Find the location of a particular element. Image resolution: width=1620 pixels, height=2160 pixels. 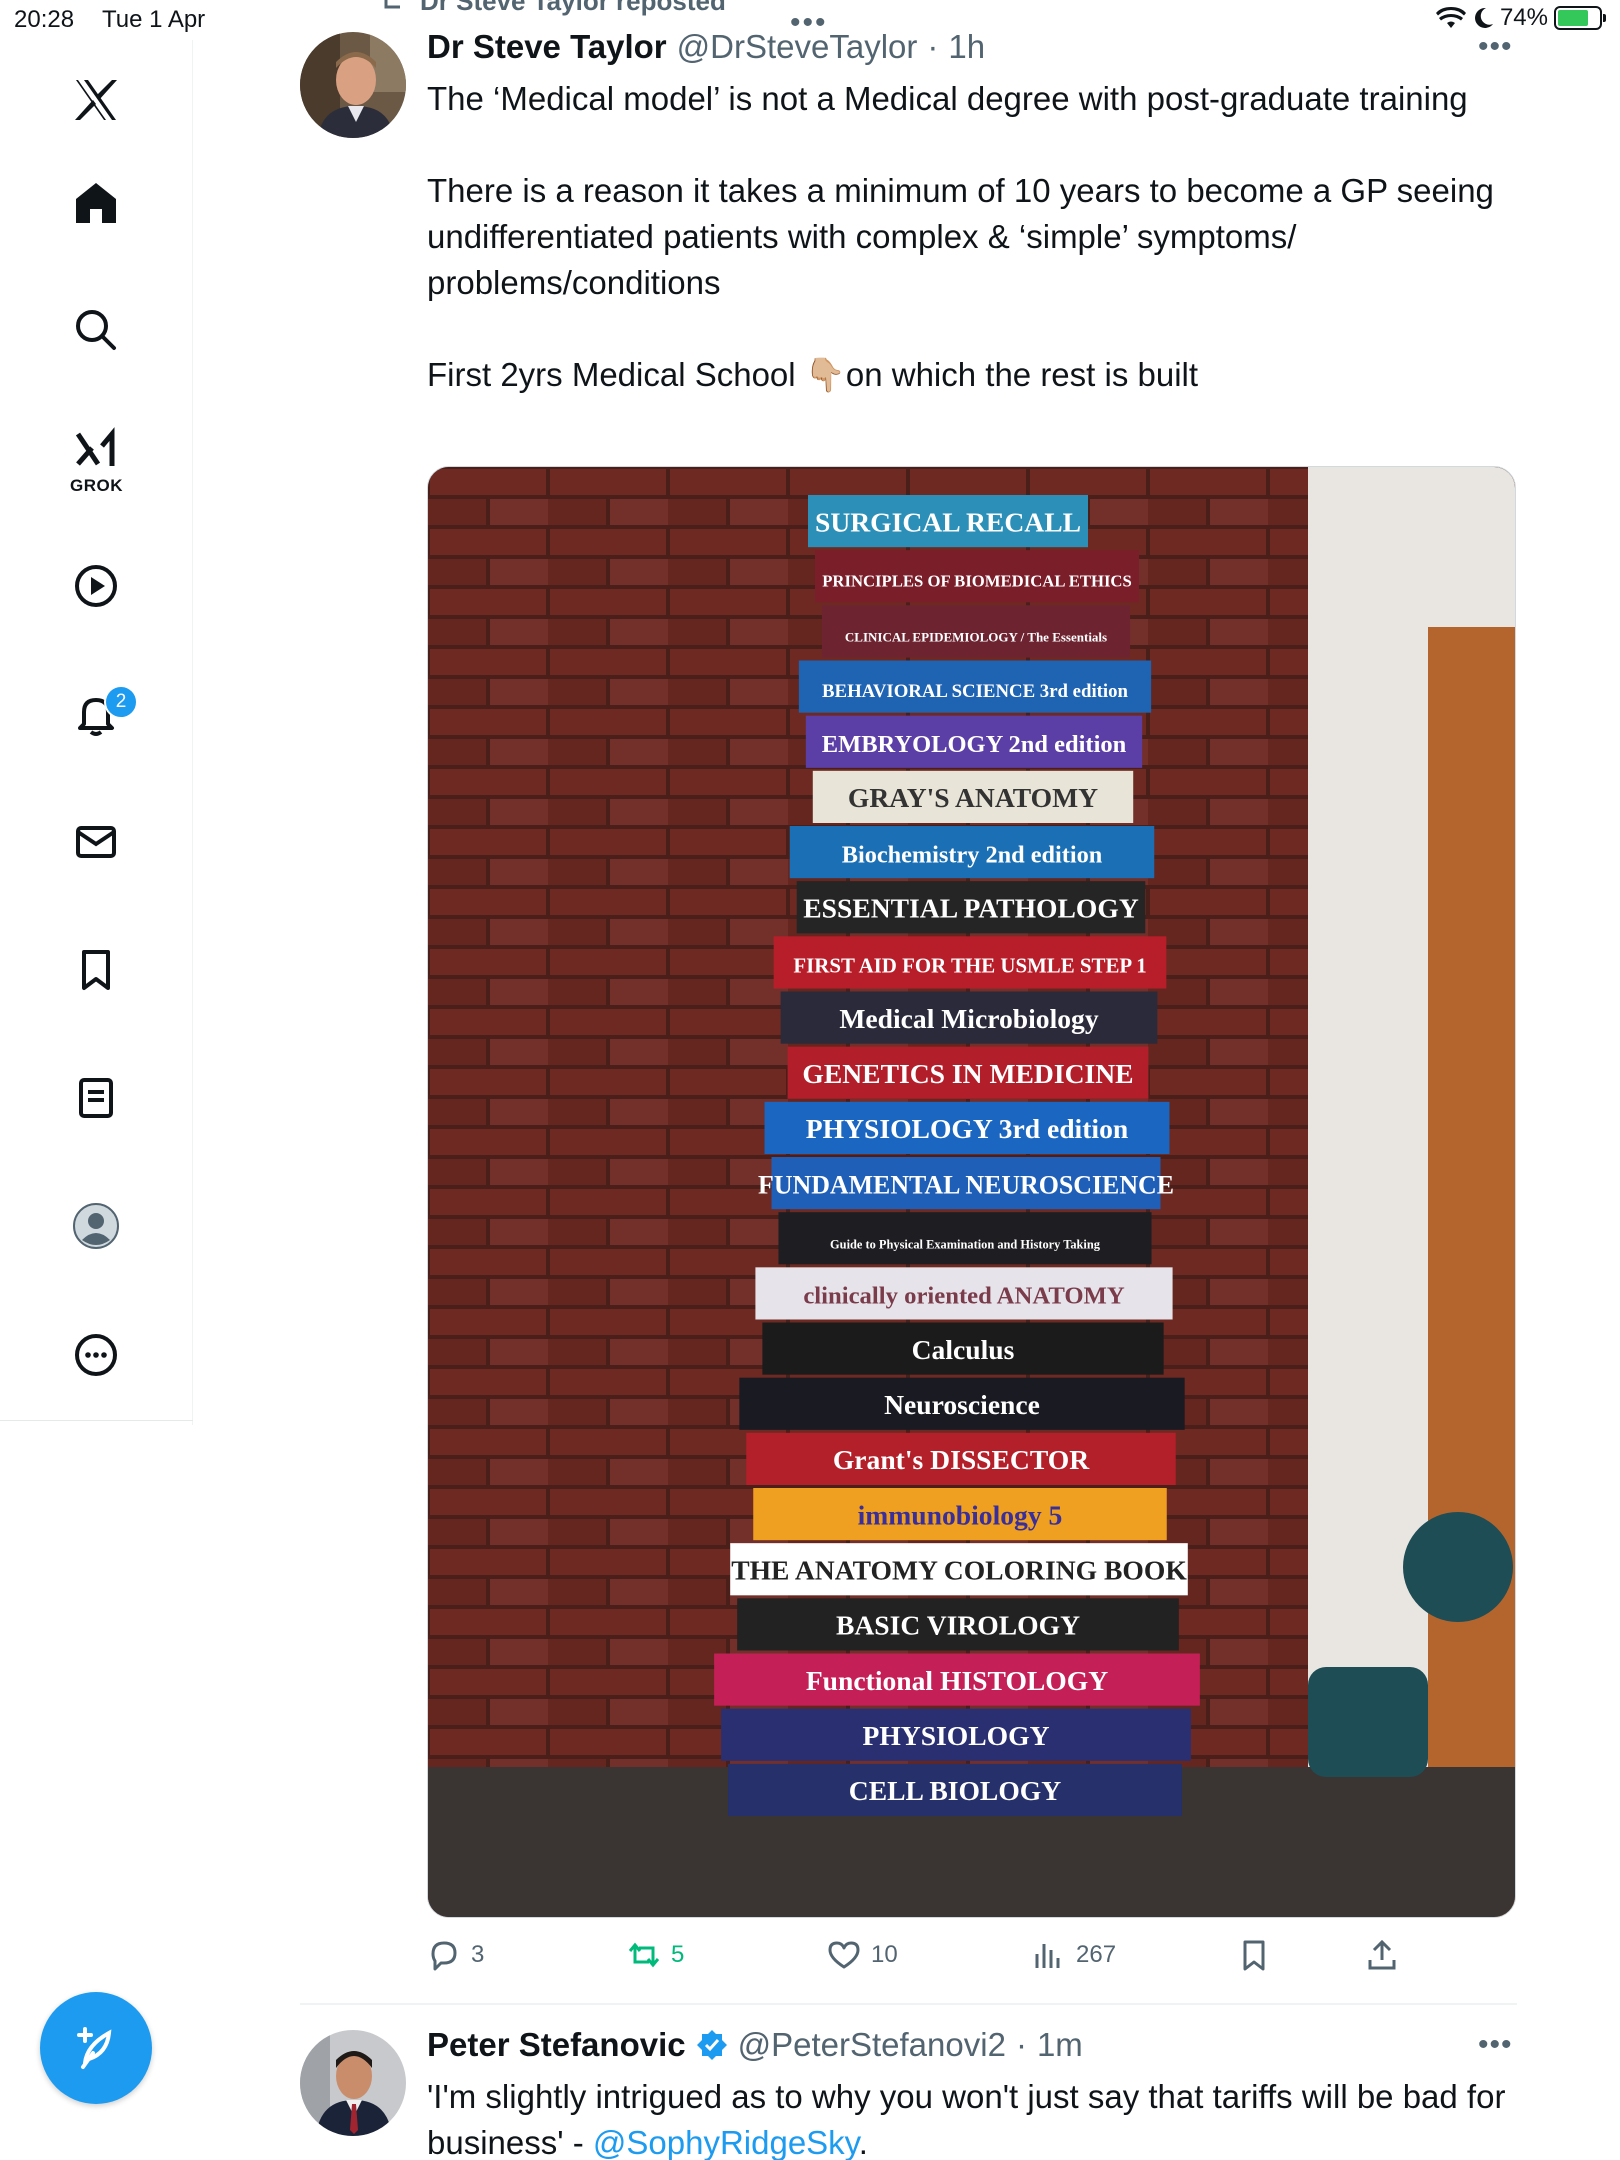

tweet-time: 1h is located at coordinates (966, 47).